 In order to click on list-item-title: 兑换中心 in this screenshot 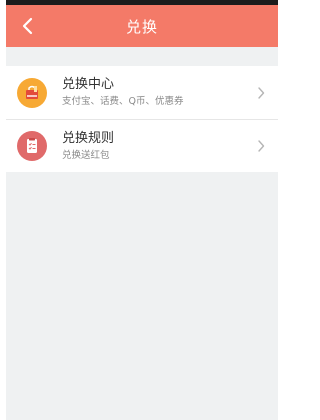, I will do `click(88, 84)`.